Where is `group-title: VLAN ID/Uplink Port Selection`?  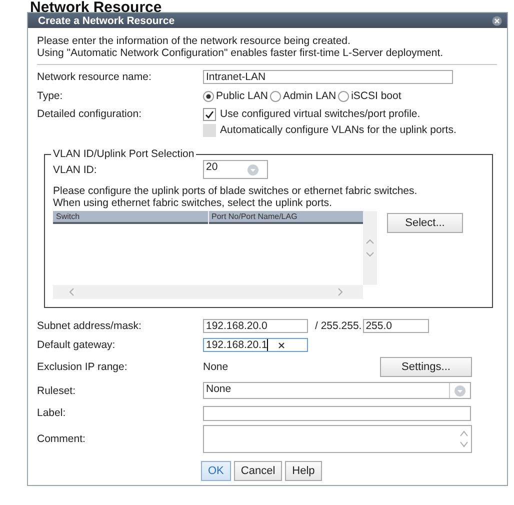 group-title: VLAN ID/Uplink Port Selection is located at coordinates (124, 154).